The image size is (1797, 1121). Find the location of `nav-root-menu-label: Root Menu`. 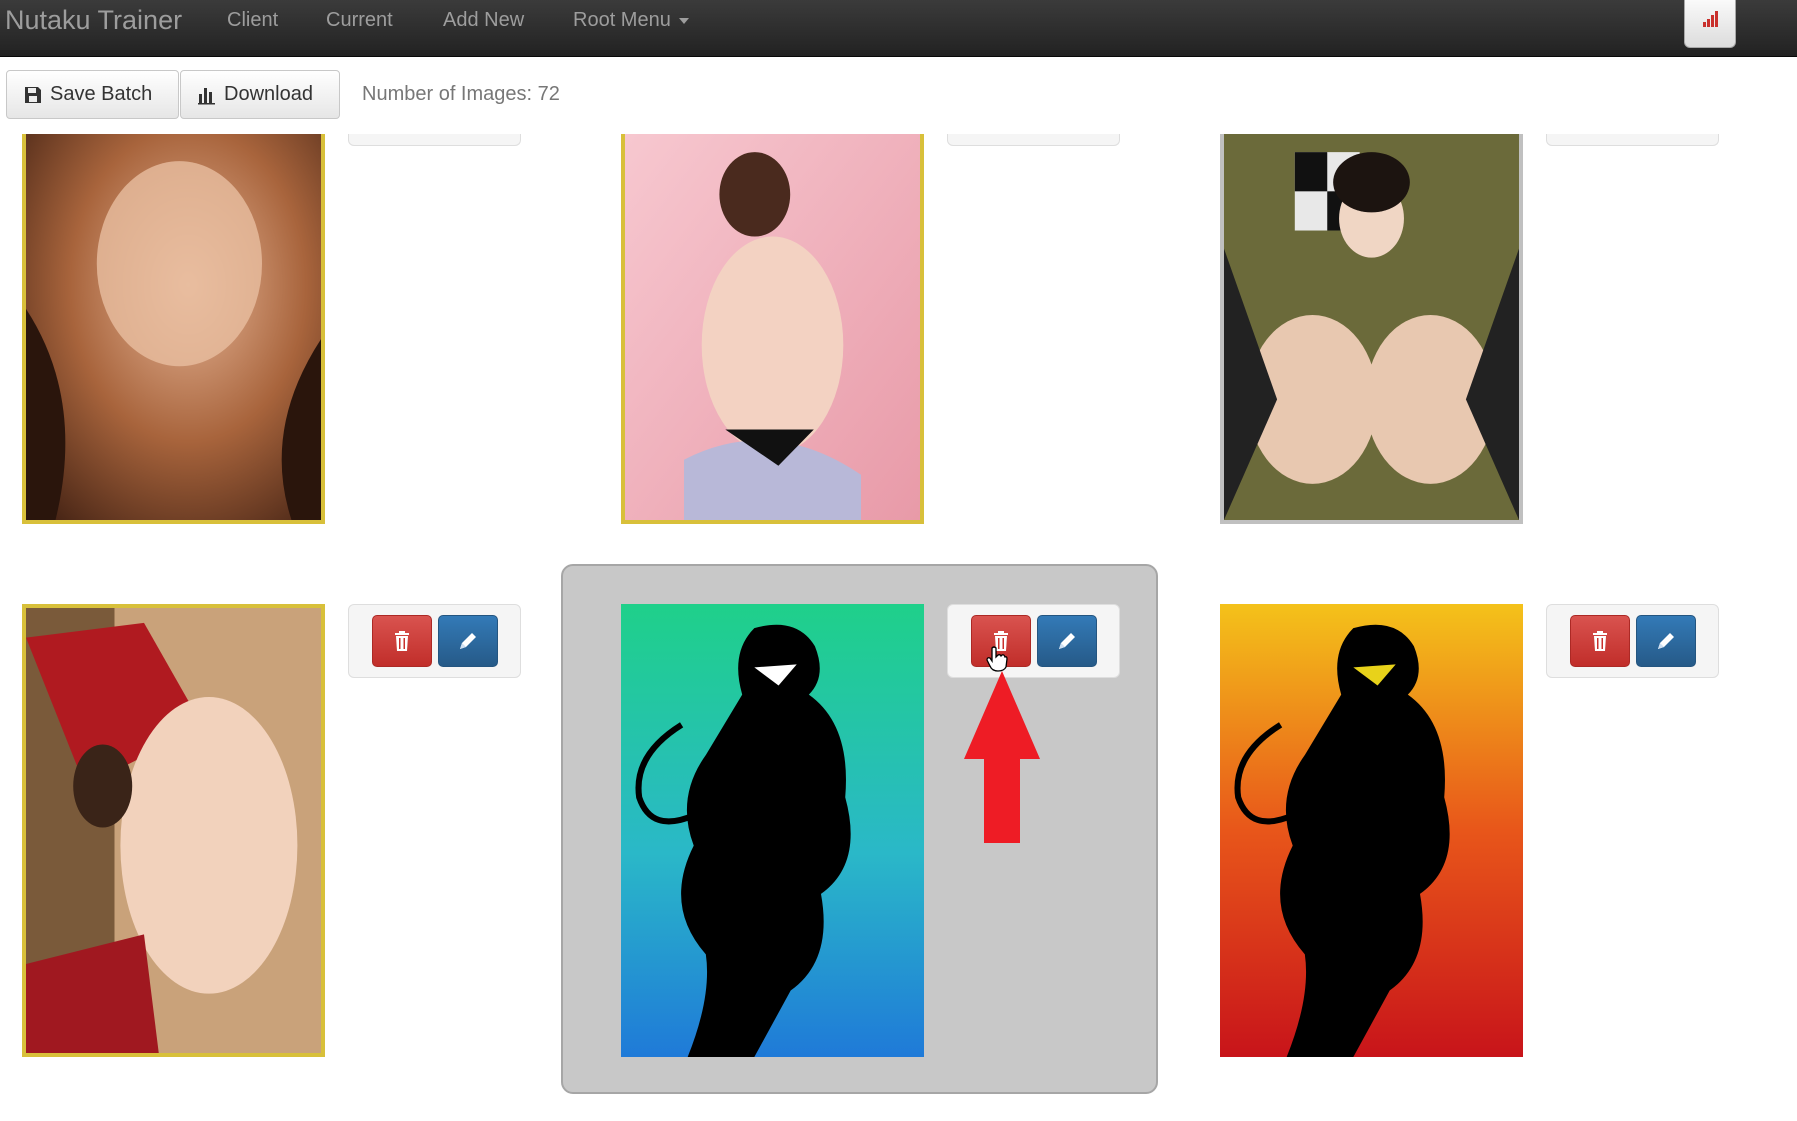

nav-root-menu-label: Root Menu is located at coordinates (622, 20).